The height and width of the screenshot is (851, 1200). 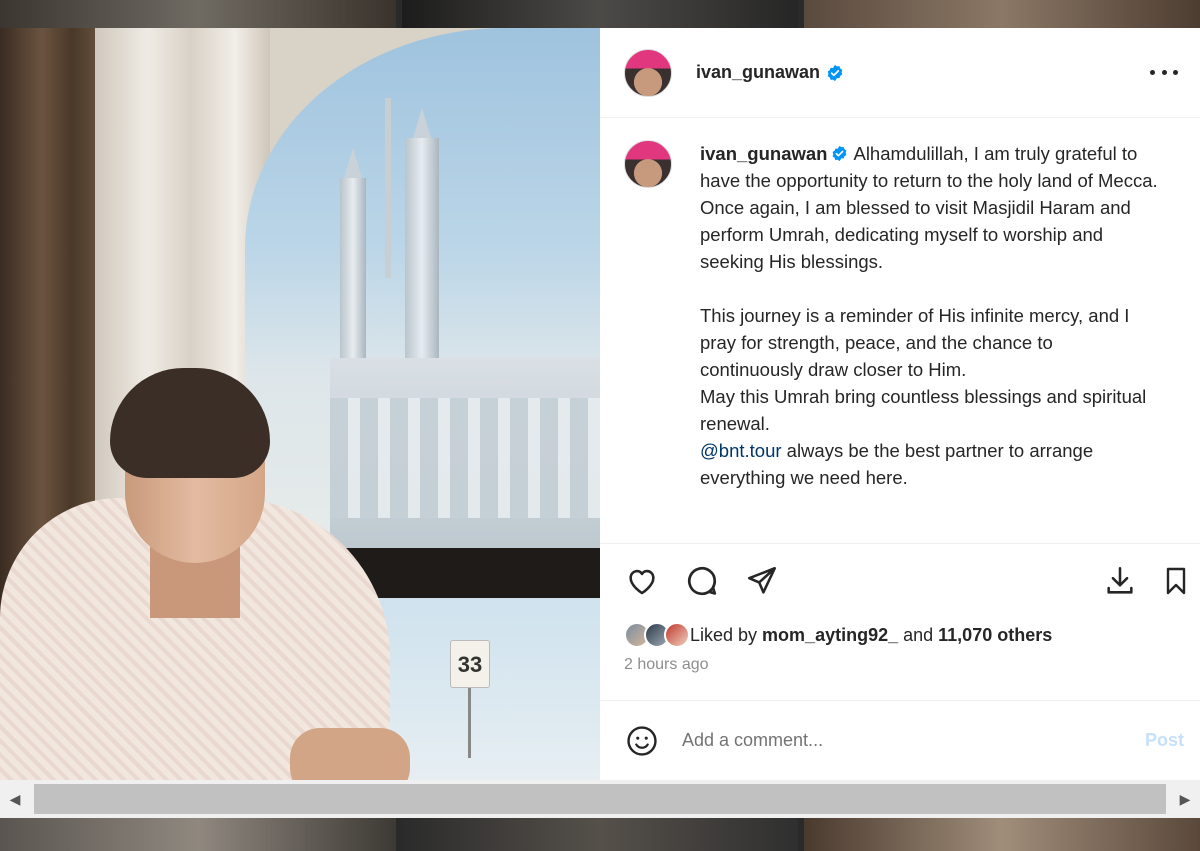 What do you see at coordinates (469, 723) in the screenshot?
I see `photo-sign-stick` at bounding box center [469, 723].